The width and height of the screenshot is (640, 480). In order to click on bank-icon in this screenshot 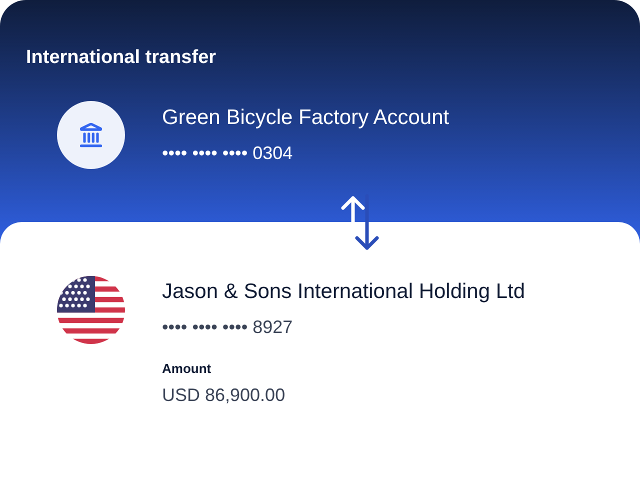, I will do `click(91, 135)`.